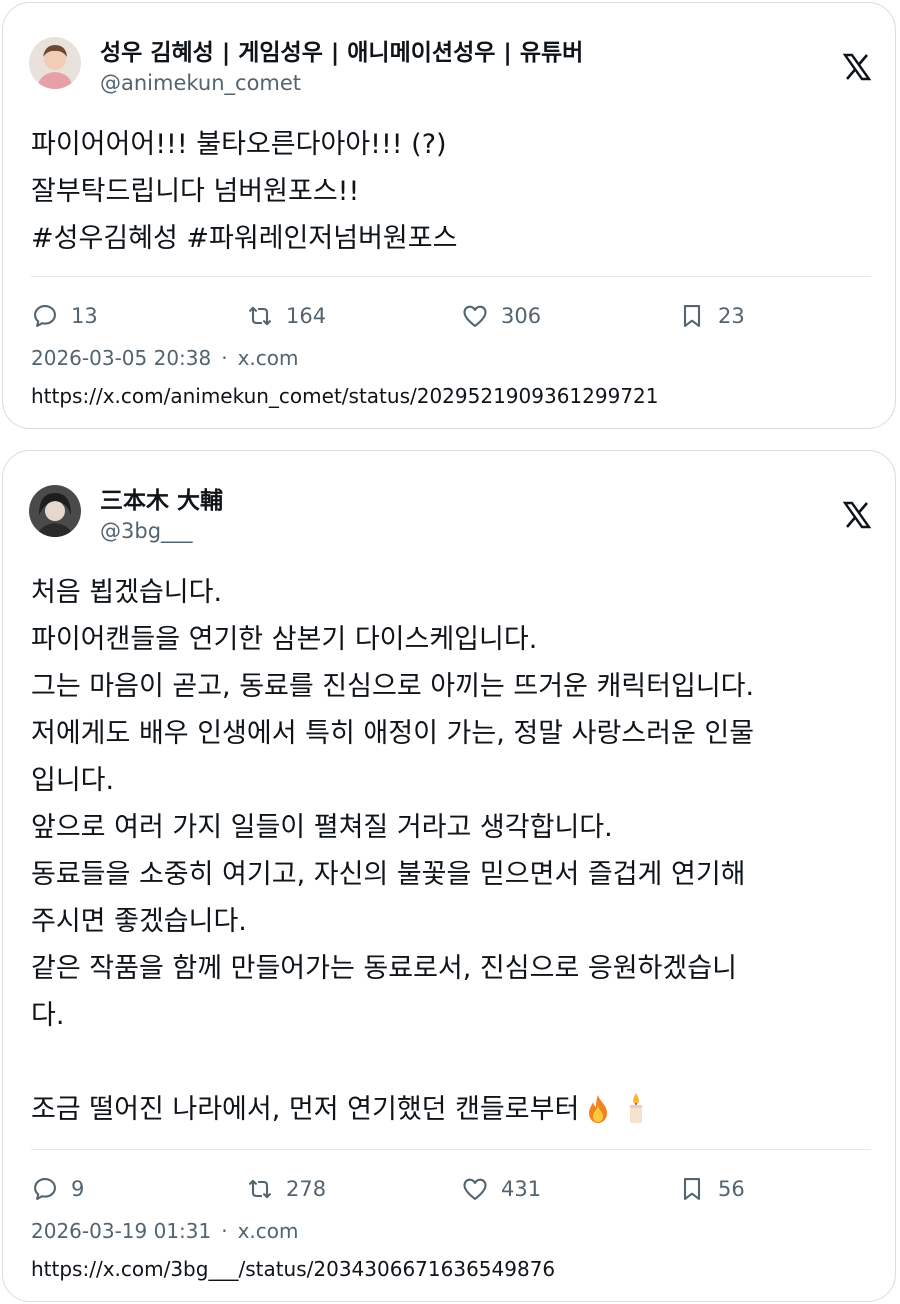  I want to click on post-body-line: 입니다., so click(73, 780).